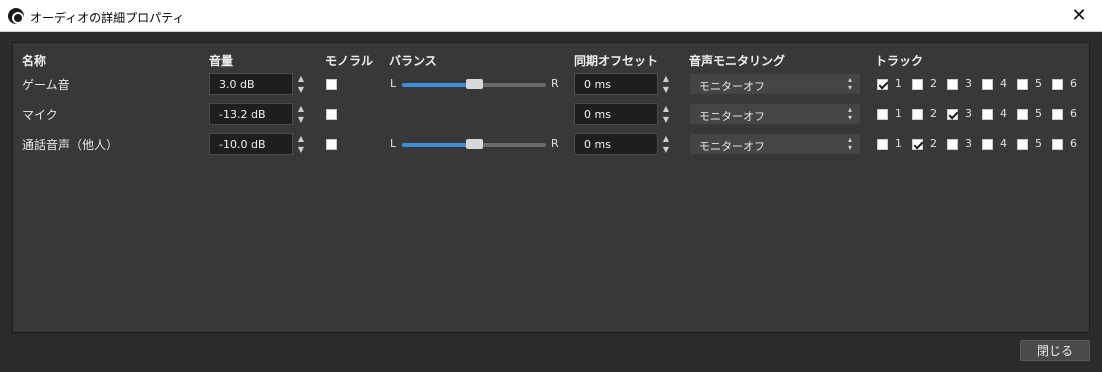 Image resolution: width=1102 pixels, height=372 pixels. I want to click on volume-spinbox: -10.0 dB ▲ ▼, so click(256, 144).